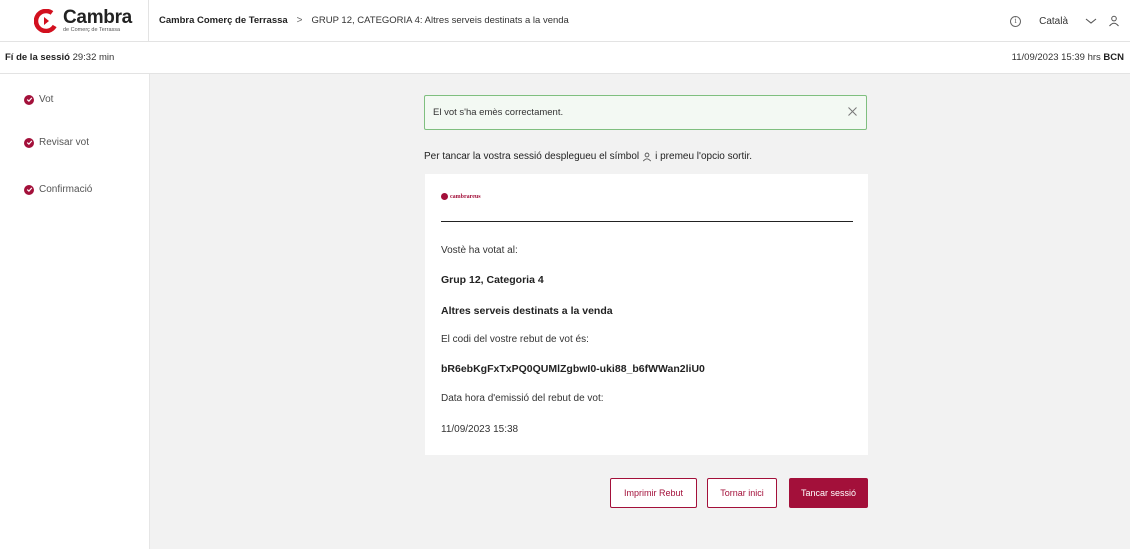  What do you see at coordinates (1091, 21) in the screenshot?
I see `chevron-down-icon` at bounding box center [1091, 21].